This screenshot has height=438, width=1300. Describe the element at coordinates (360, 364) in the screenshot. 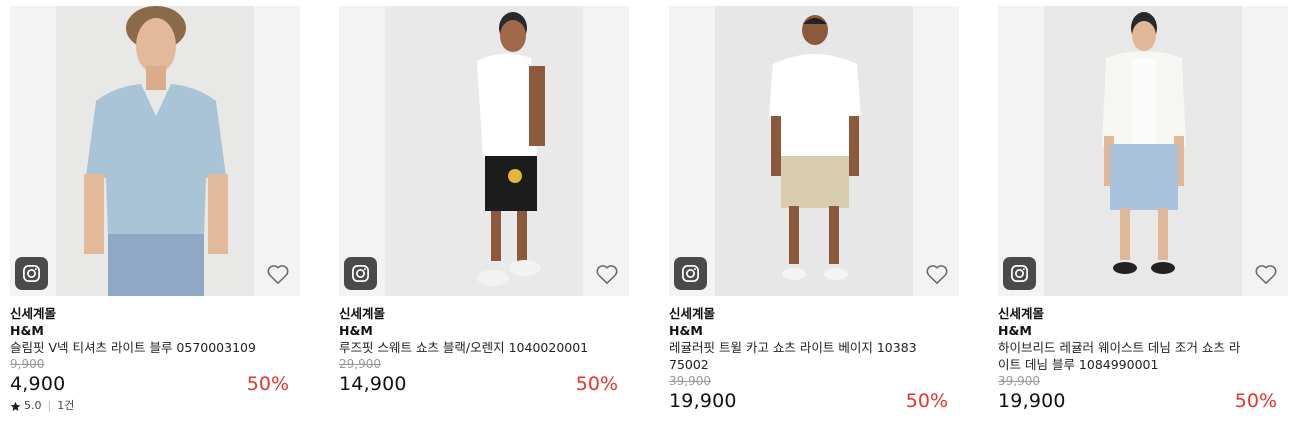

I see `original-price: 29,900` at that location.